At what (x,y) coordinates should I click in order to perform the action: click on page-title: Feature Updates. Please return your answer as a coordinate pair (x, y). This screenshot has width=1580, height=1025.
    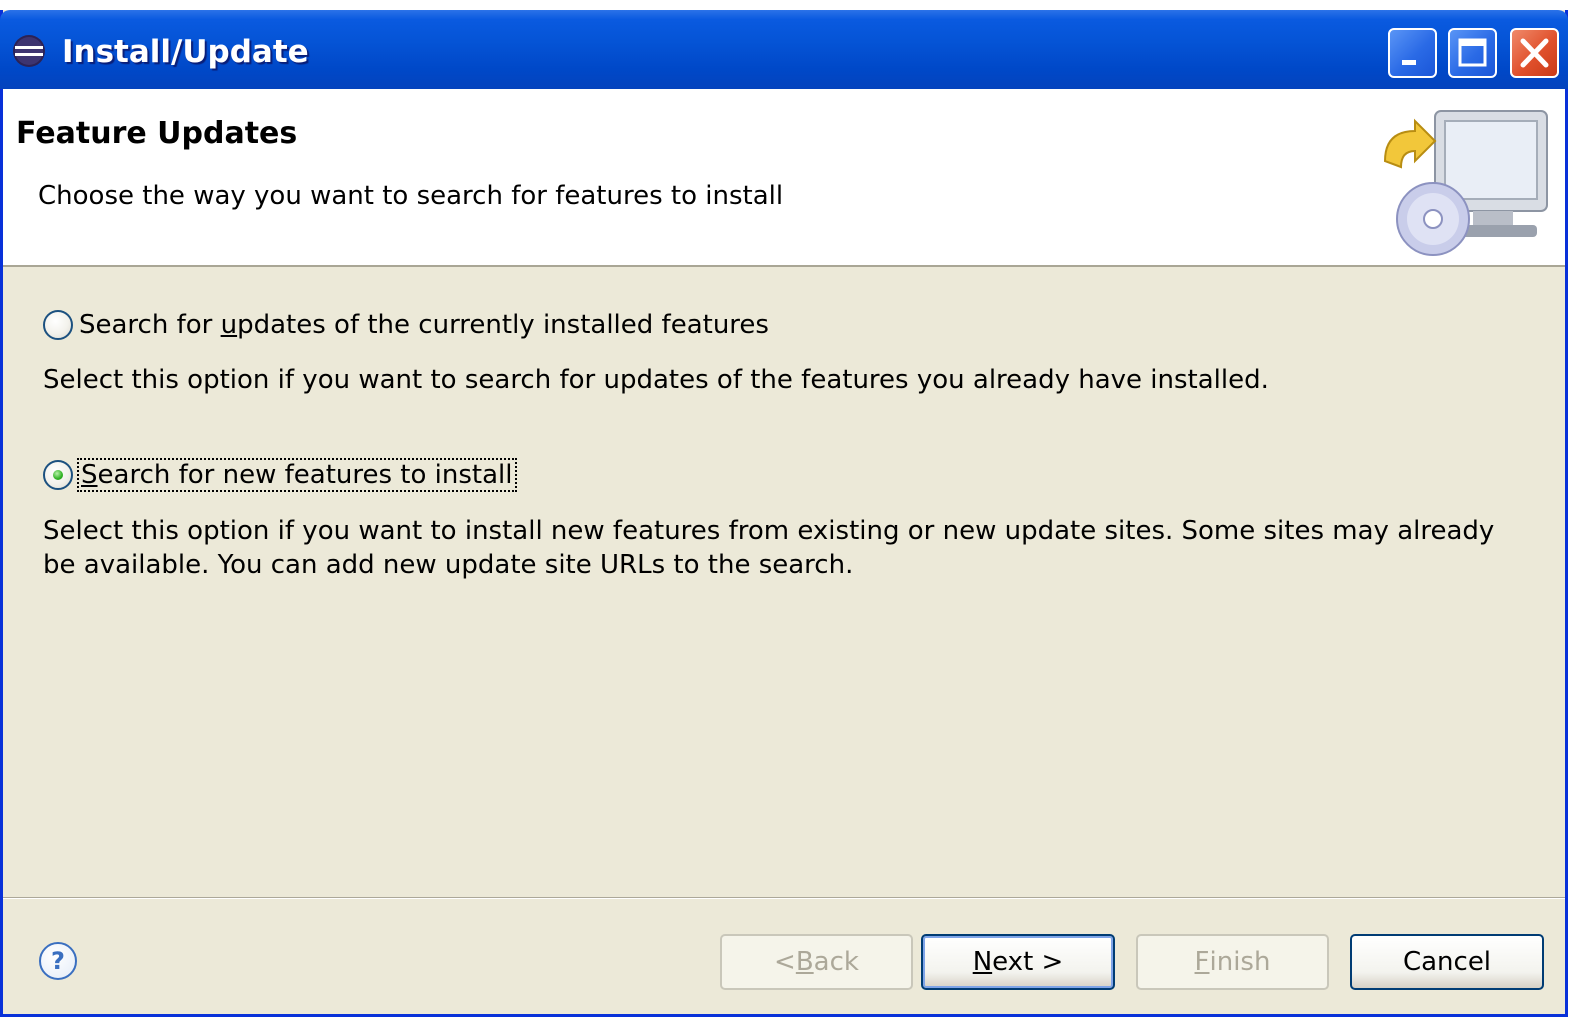
    Looking at the image, I should click on (157, 133).